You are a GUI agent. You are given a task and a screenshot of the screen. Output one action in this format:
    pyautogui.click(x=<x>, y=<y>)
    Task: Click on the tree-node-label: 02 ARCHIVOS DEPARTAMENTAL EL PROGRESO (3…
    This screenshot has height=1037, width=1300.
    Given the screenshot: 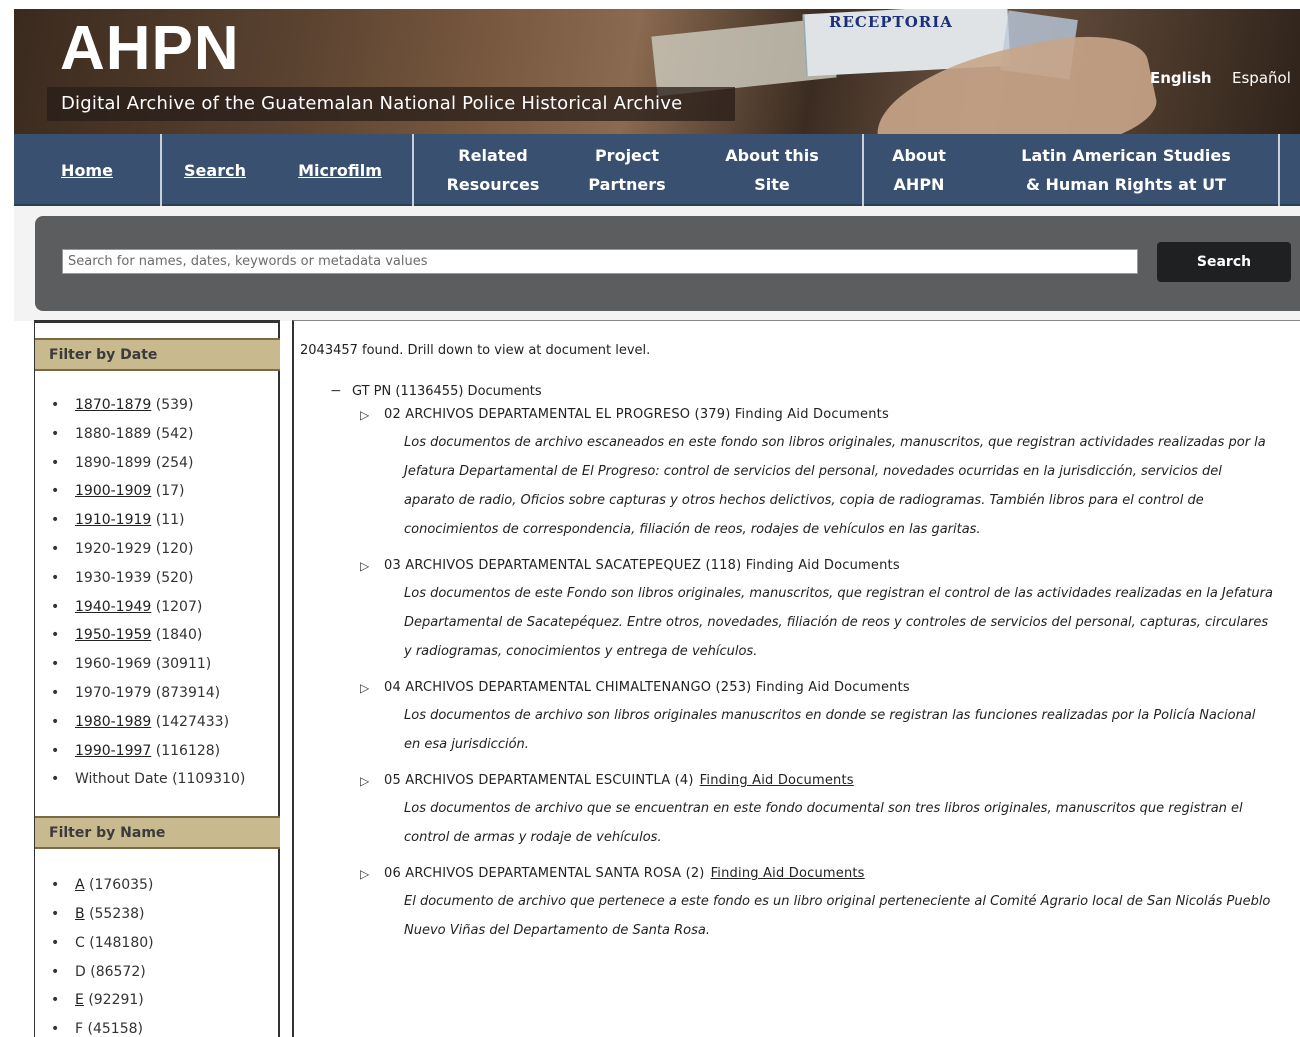 What is the action you would take?
    pyautogui.click(x=636, y=414)
    